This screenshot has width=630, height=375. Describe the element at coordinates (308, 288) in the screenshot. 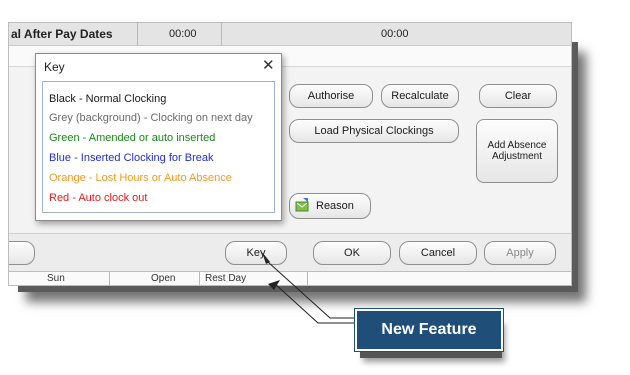

I see `callout-arrow` at that location.